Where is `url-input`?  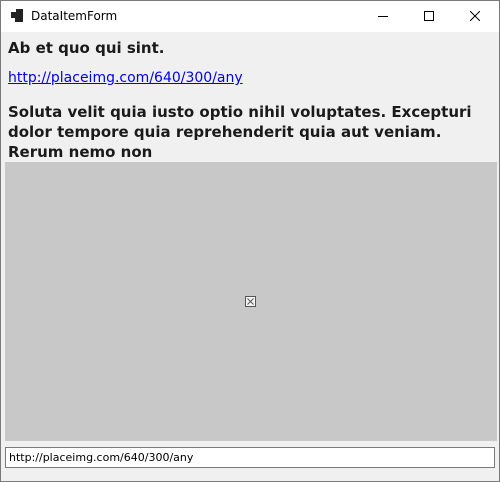
url-input is located at coordinates (250, 457).